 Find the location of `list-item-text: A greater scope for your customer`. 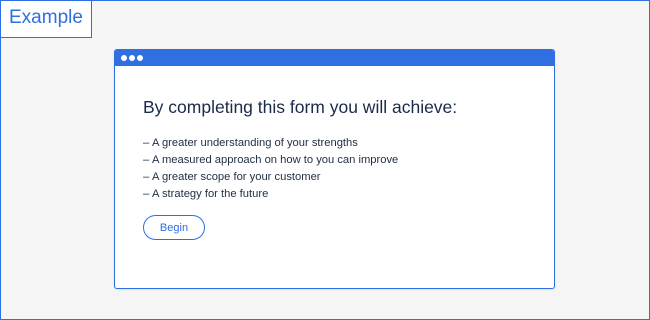

list-item-text: A greater scope for your customer is located at coordinates (236, 177).